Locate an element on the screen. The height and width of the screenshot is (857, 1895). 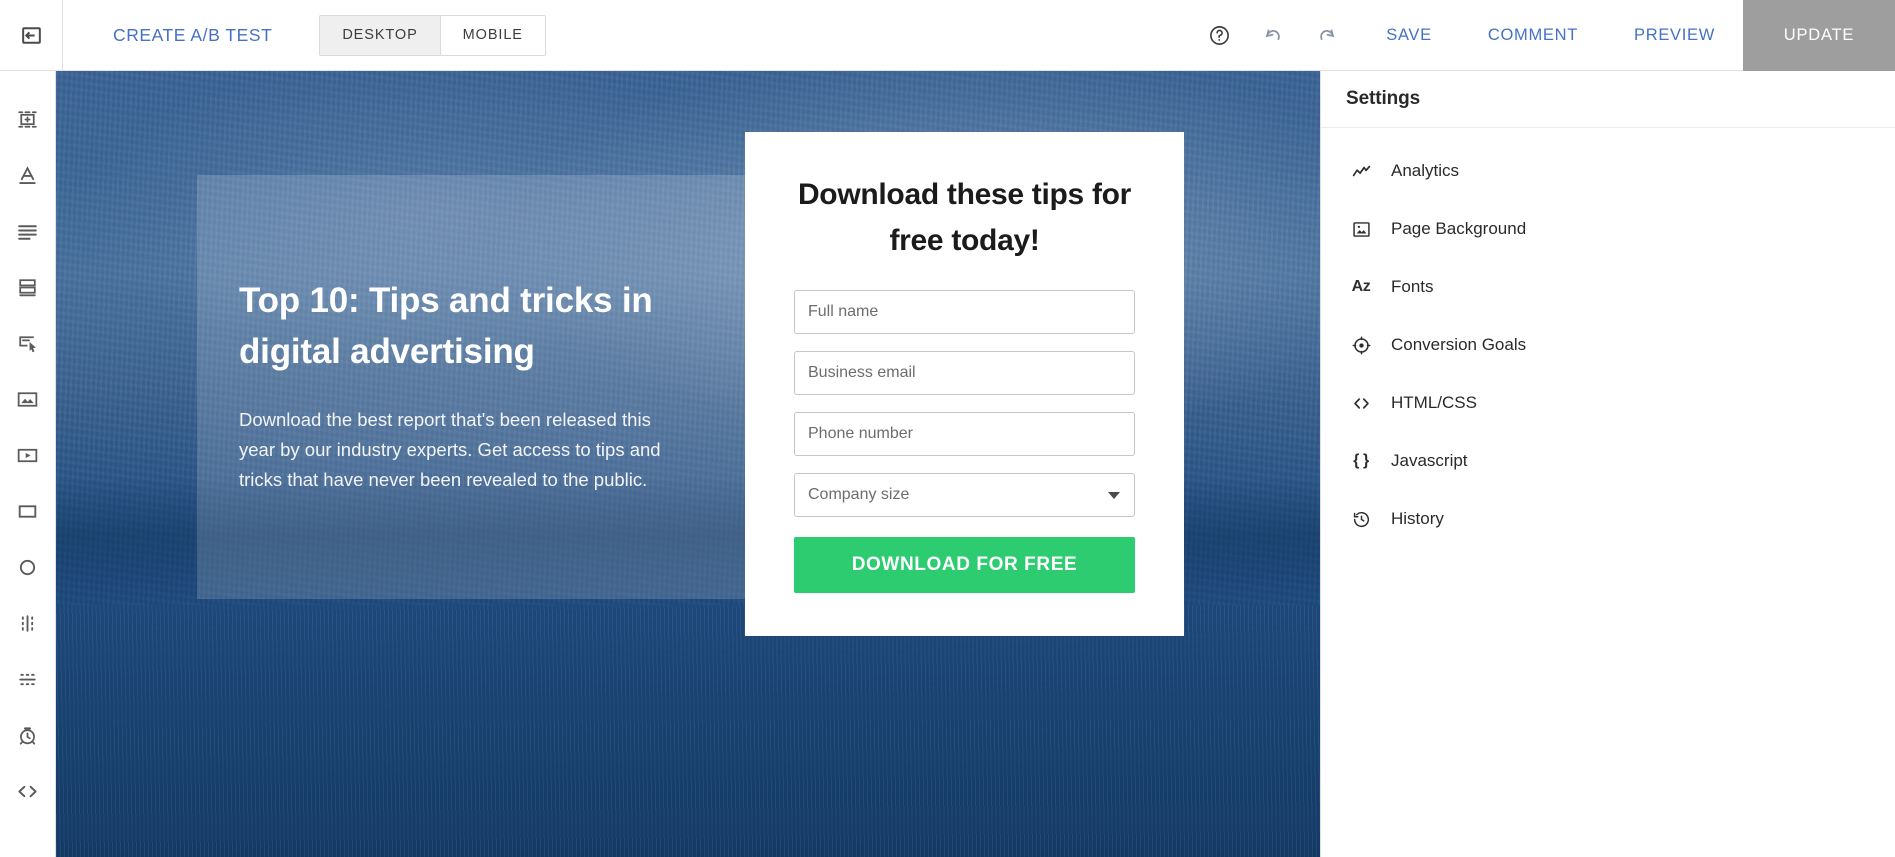
settings-header: Settings is located at coordinates (1608, 99).